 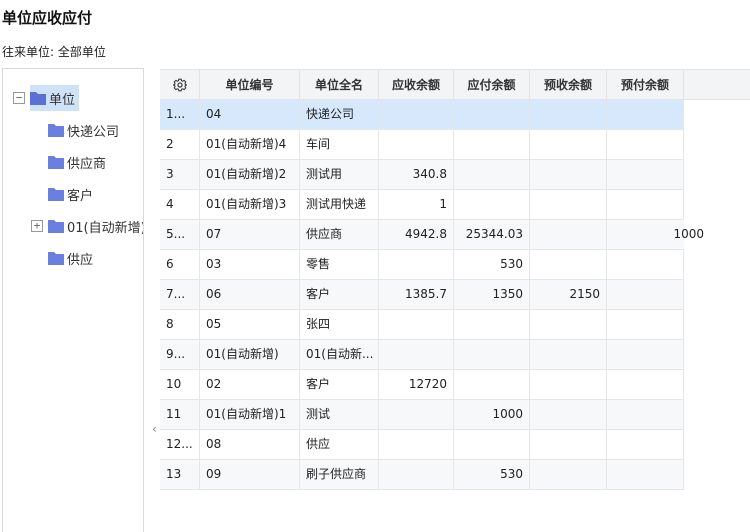 I want to click on row-index: 3, so click(x=180, y=174).